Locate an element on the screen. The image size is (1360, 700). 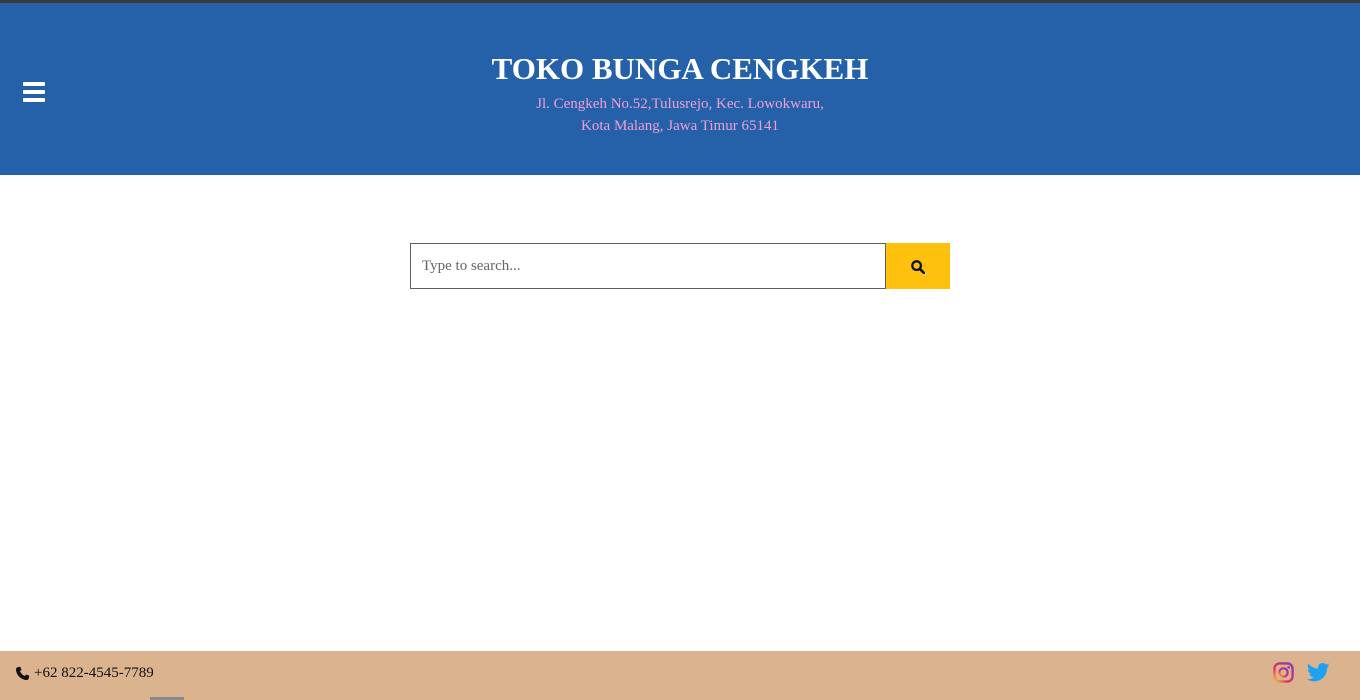
address-line-2: Kota Malang, Jawa Timur 65141 is located at coordinates (680, 126).